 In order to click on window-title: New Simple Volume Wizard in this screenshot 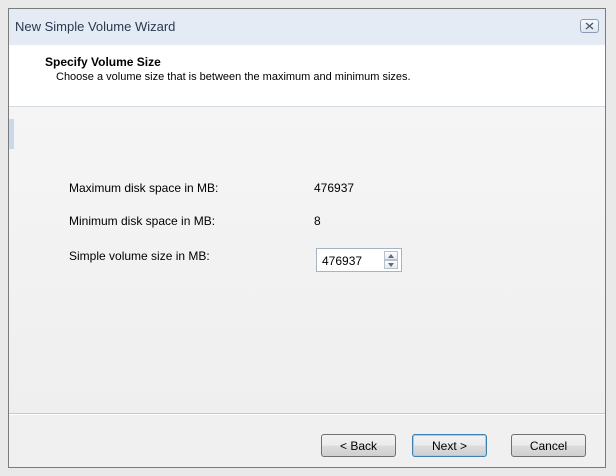, I will do `click(95, 26)`.